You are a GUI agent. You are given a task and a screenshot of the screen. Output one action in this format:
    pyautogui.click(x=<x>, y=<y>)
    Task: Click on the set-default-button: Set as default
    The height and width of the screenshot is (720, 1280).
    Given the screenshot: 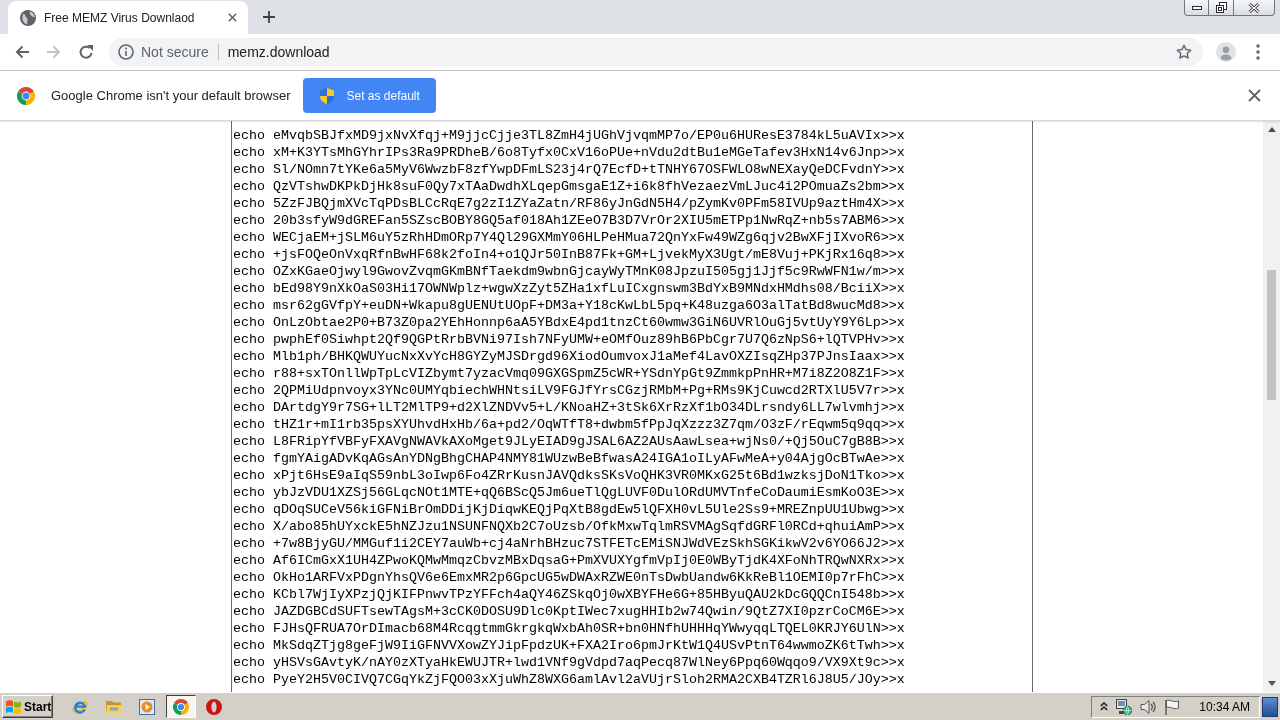 What is the action you would take?
    pyautogui.click(x=369, y=95)
    